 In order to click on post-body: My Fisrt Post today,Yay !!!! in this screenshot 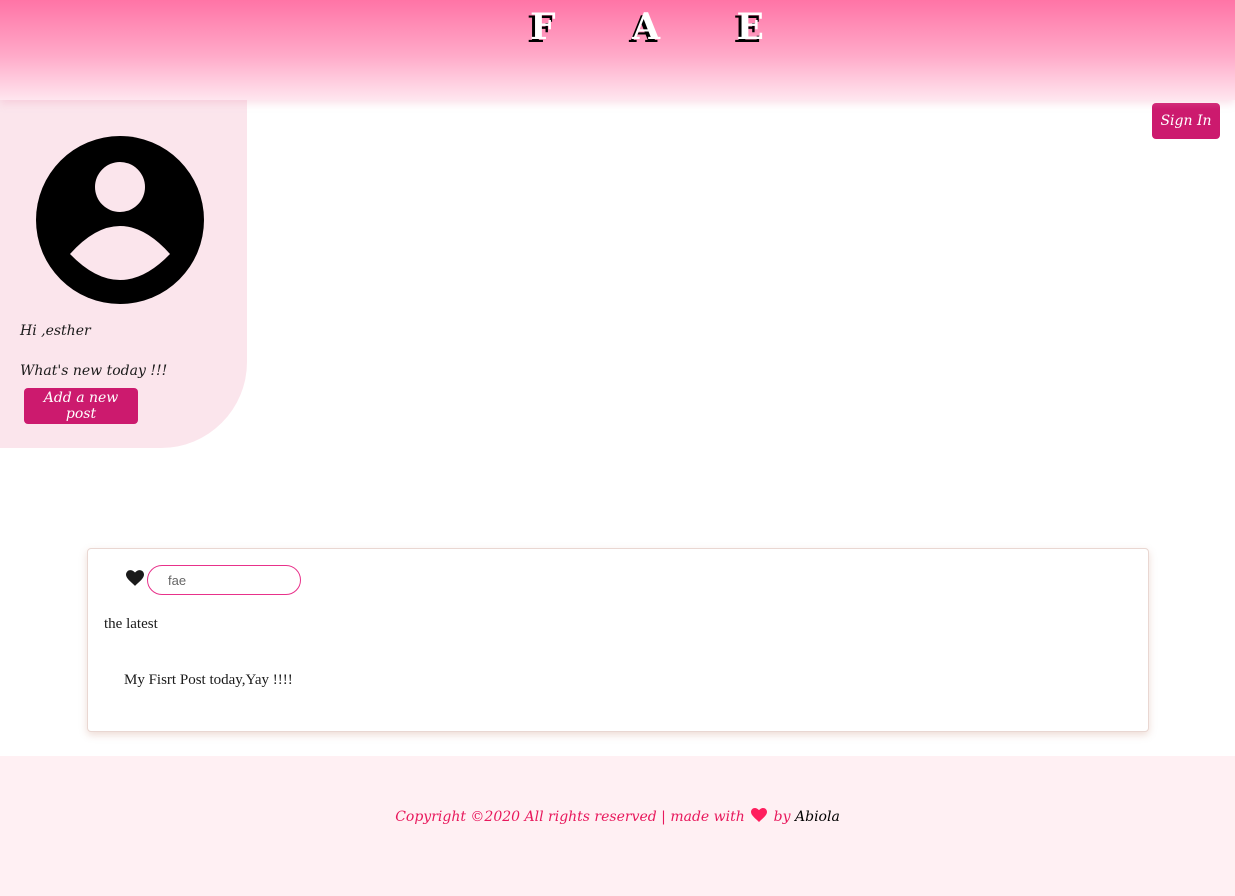, I will do `click(208, 680)`.